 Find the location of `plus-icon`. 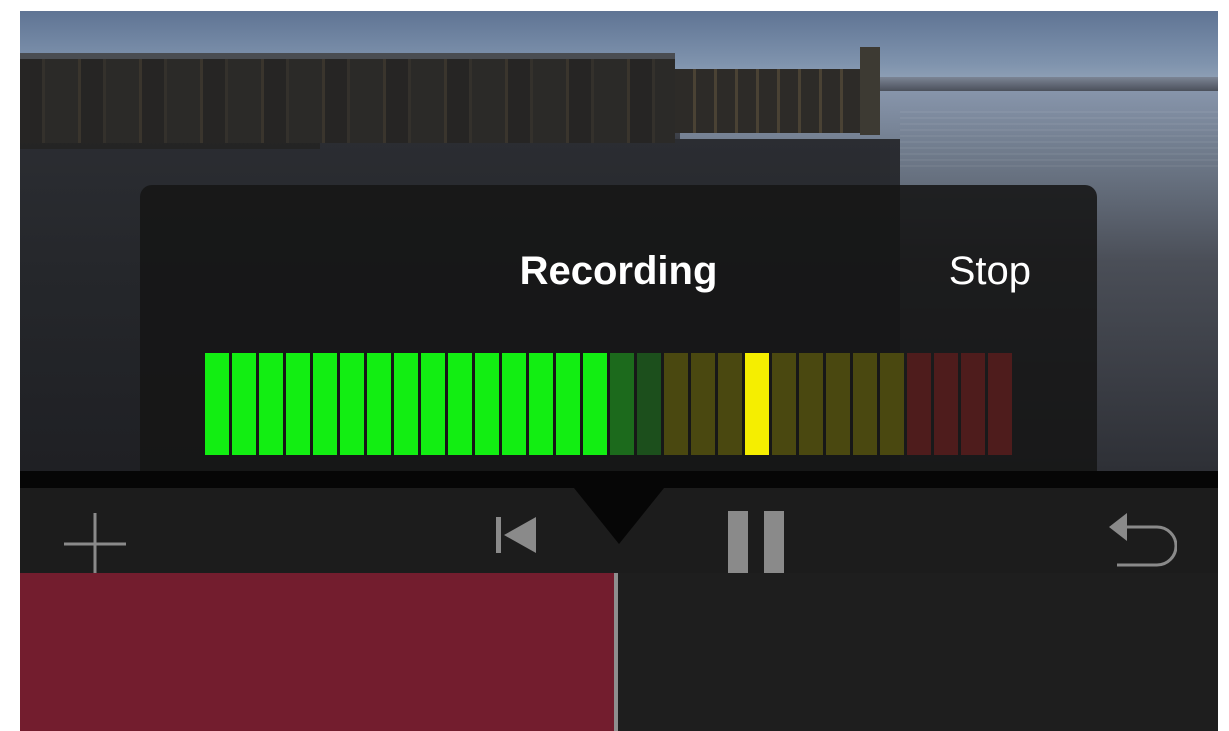

plus-icon is located at coordinates (95, 544).